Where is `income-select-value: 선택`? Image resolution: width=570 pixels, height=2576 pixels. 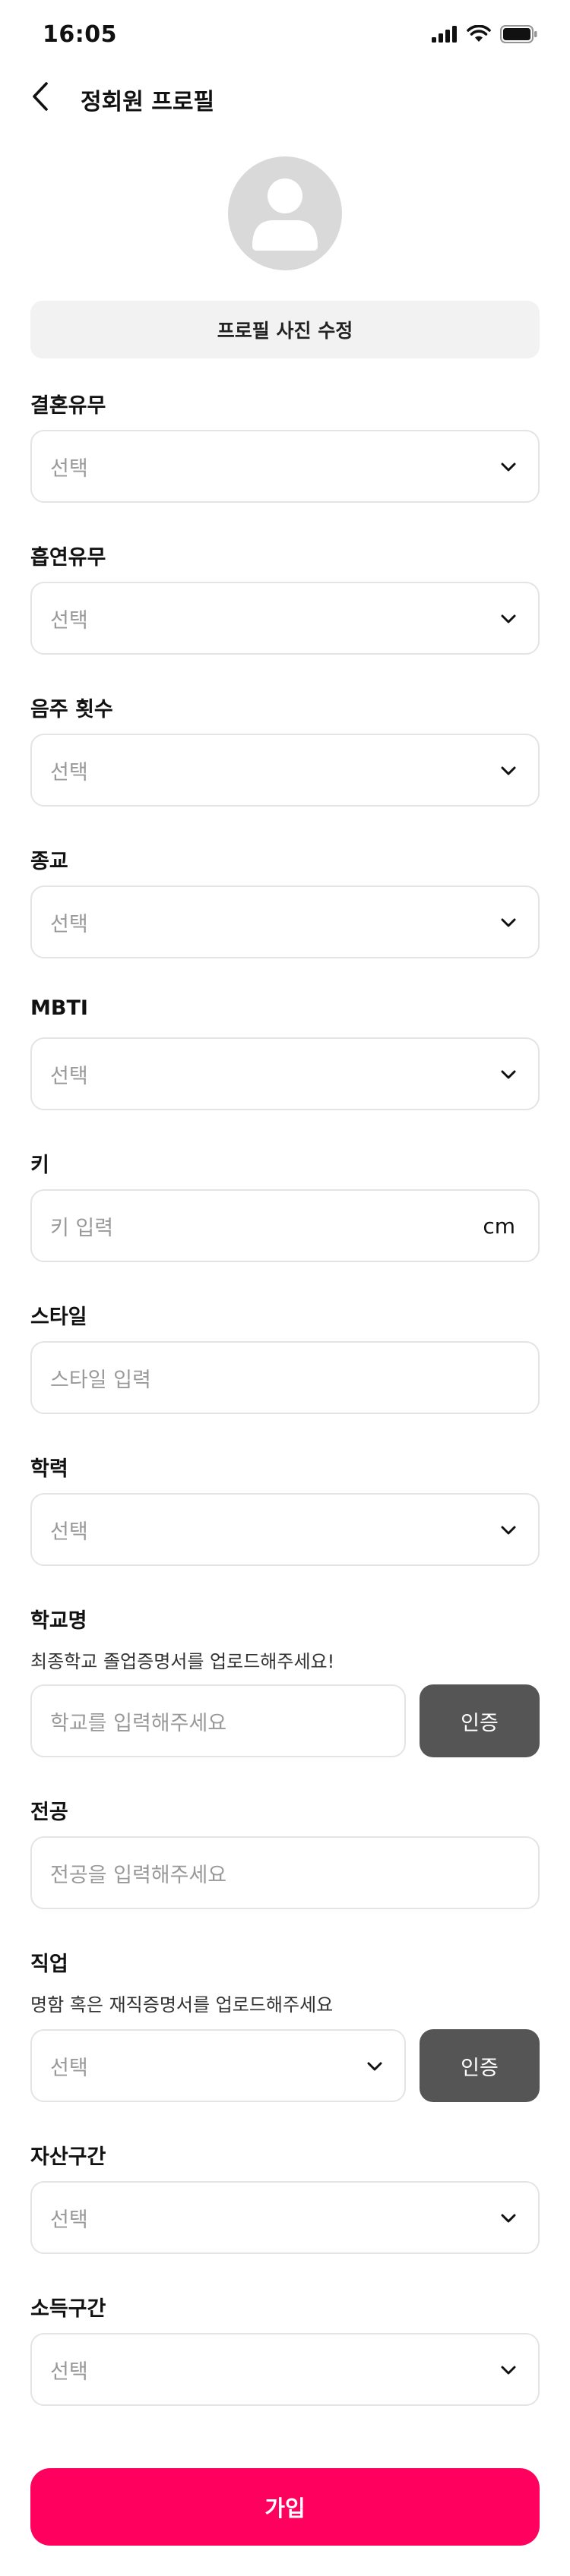 income-select-value: 선택 is located at coordinates (69, 2372).